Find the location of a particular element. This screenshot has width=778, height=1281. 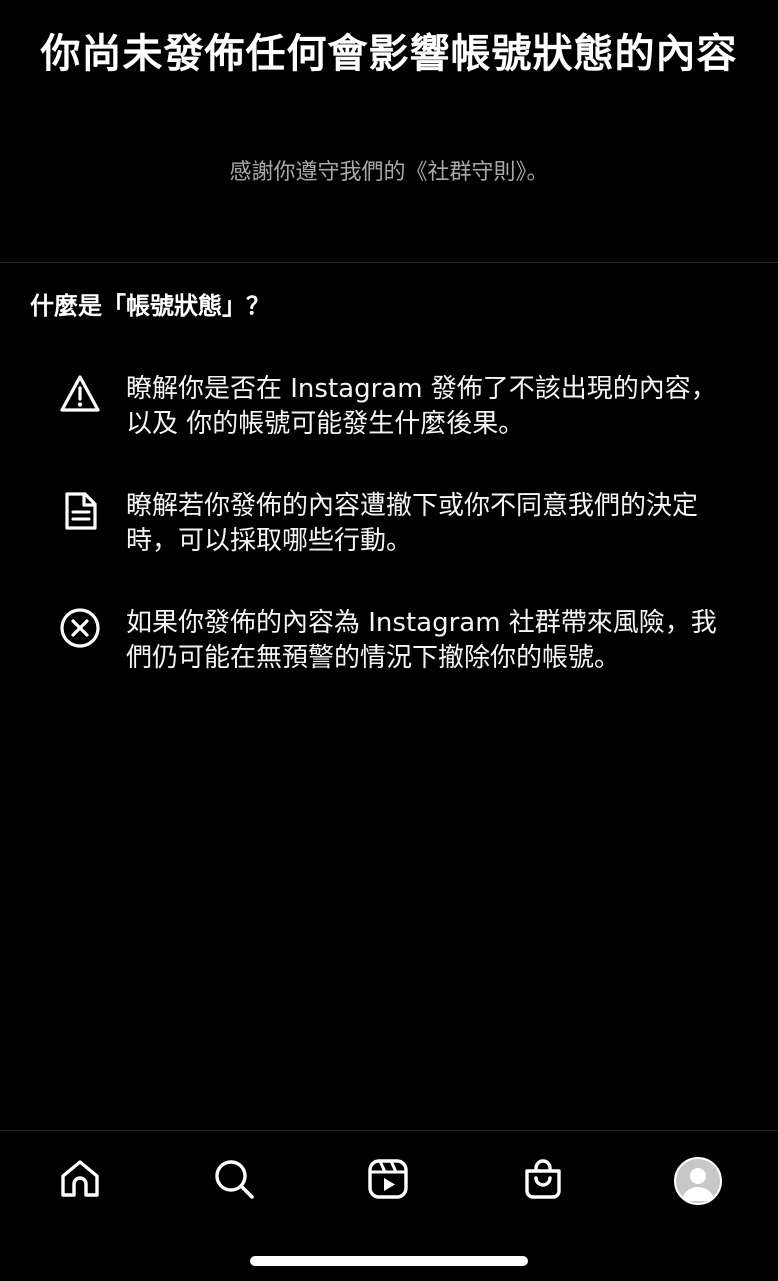

tab-reels is located at coordinates (388, 1181).